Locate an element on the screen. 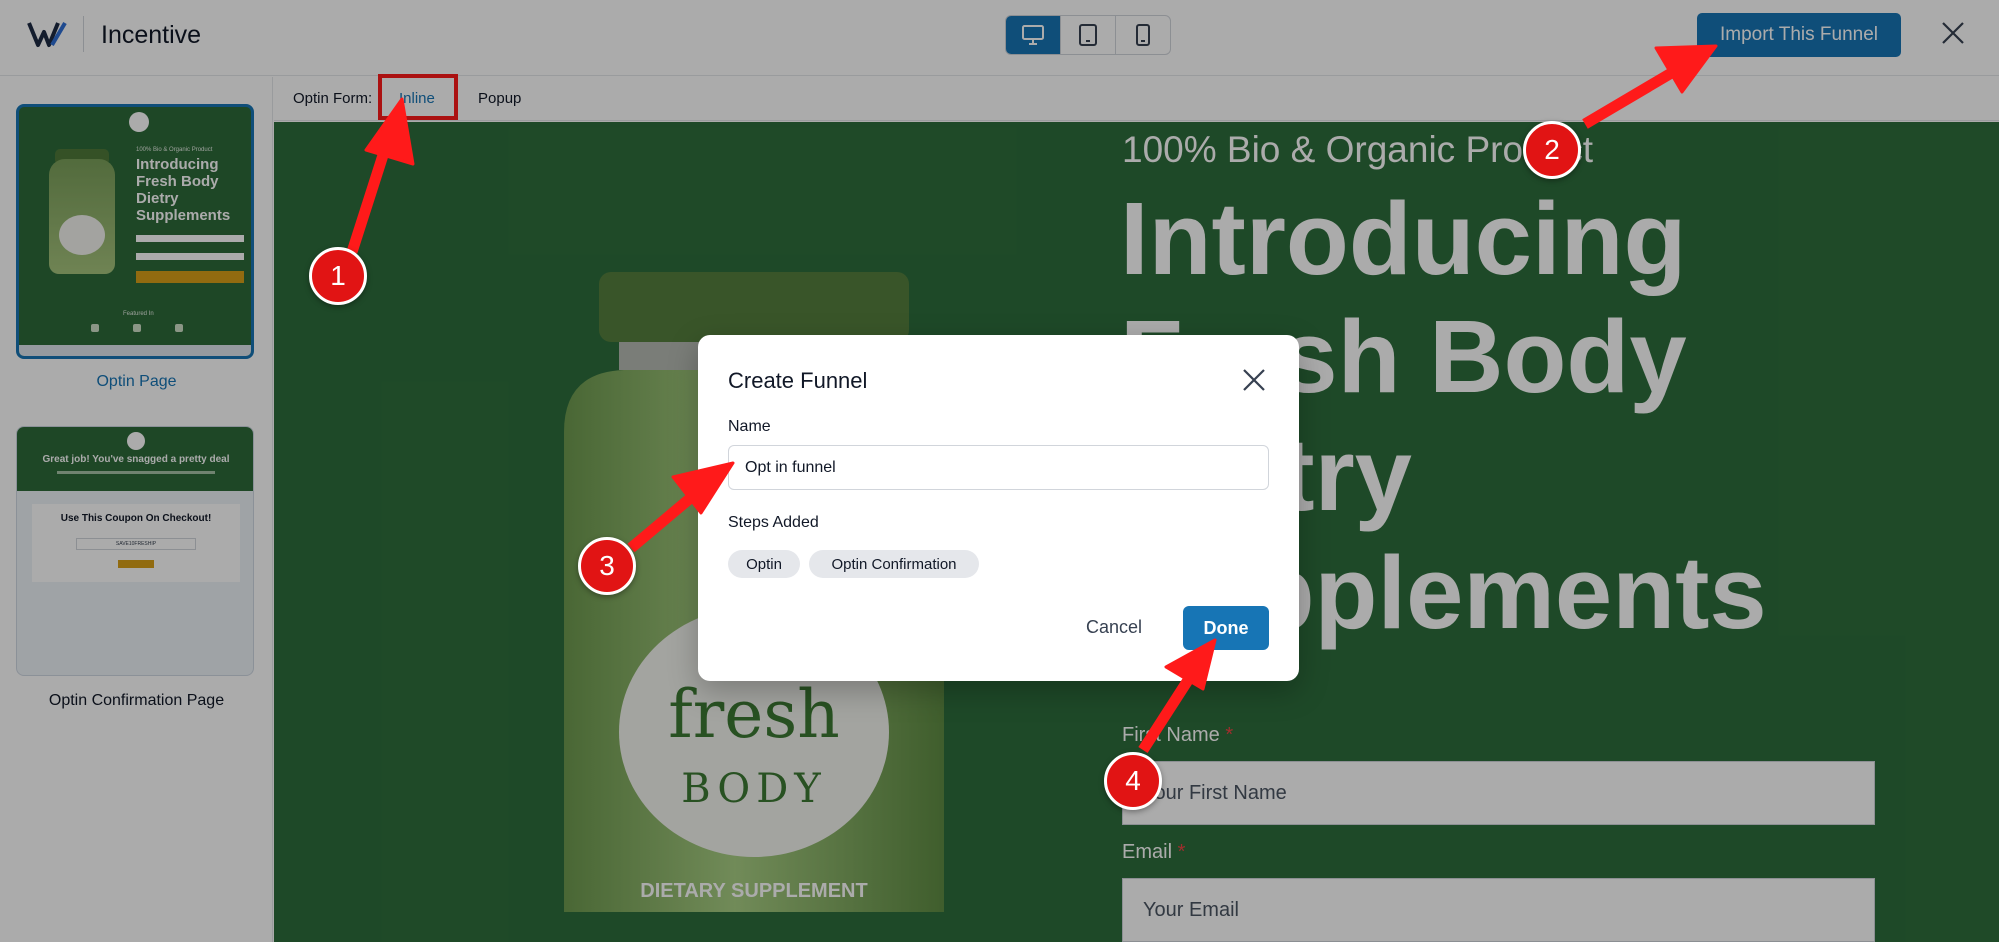 This screenshot has height=942, width=1999. dialog-title: Create Funnel is located at coordinates (798, 380).